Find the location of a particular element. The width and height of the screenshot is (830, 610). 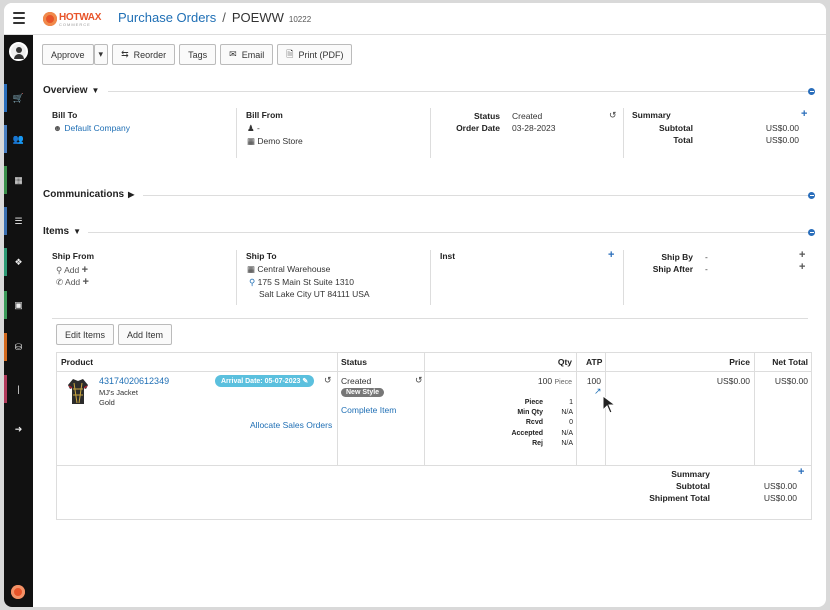

email-button: ✉ Email is located at coordinates (247, 54).